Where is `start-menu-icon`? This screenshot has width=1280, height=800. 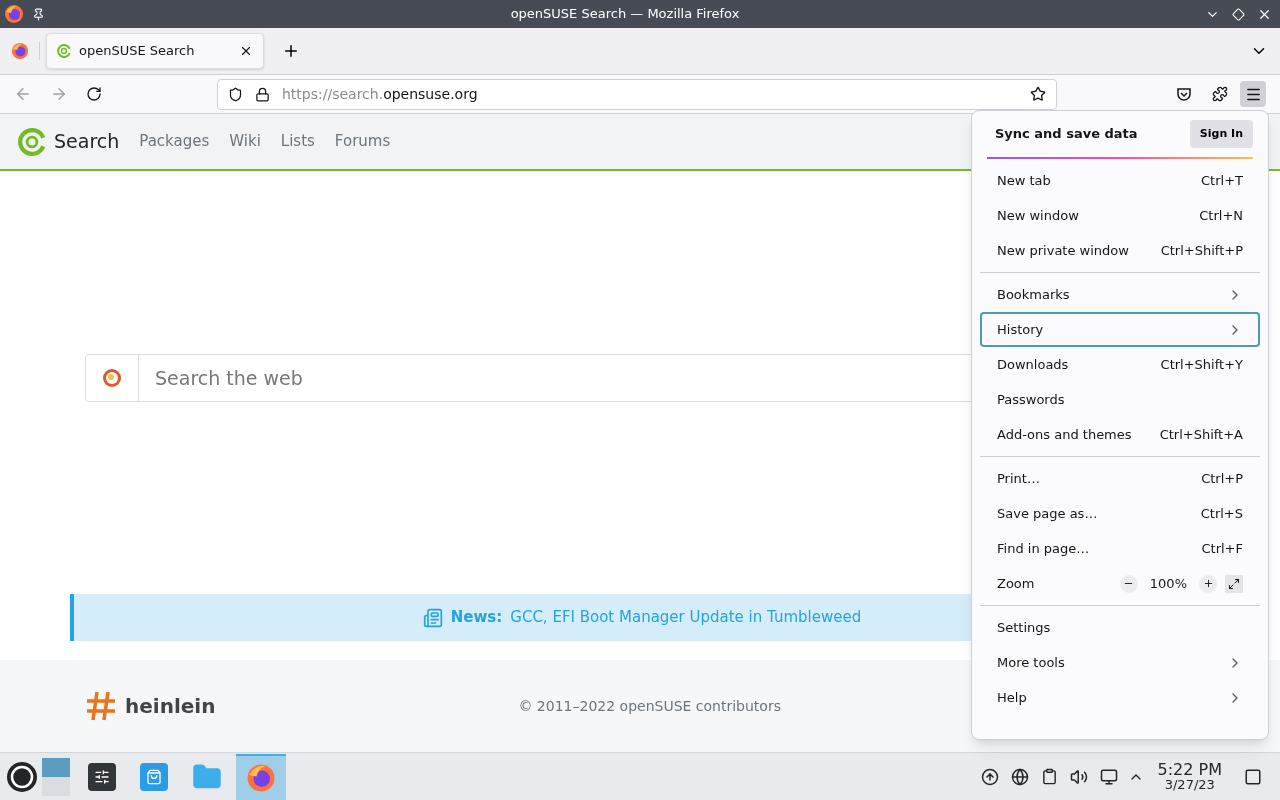 start-menu-icon is located at coordinates (22, 776).